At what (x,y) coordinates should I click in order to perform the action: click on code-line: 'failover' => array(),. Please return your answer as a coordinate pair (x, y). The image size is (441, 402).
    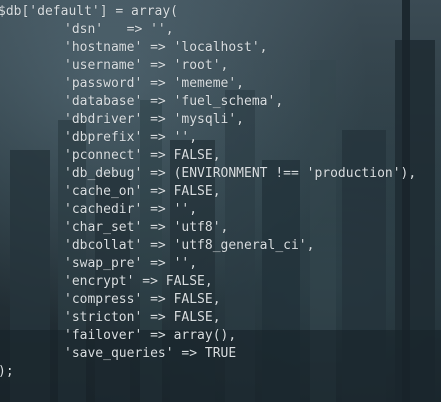
    Looking at the image, I should click on (150, 335).